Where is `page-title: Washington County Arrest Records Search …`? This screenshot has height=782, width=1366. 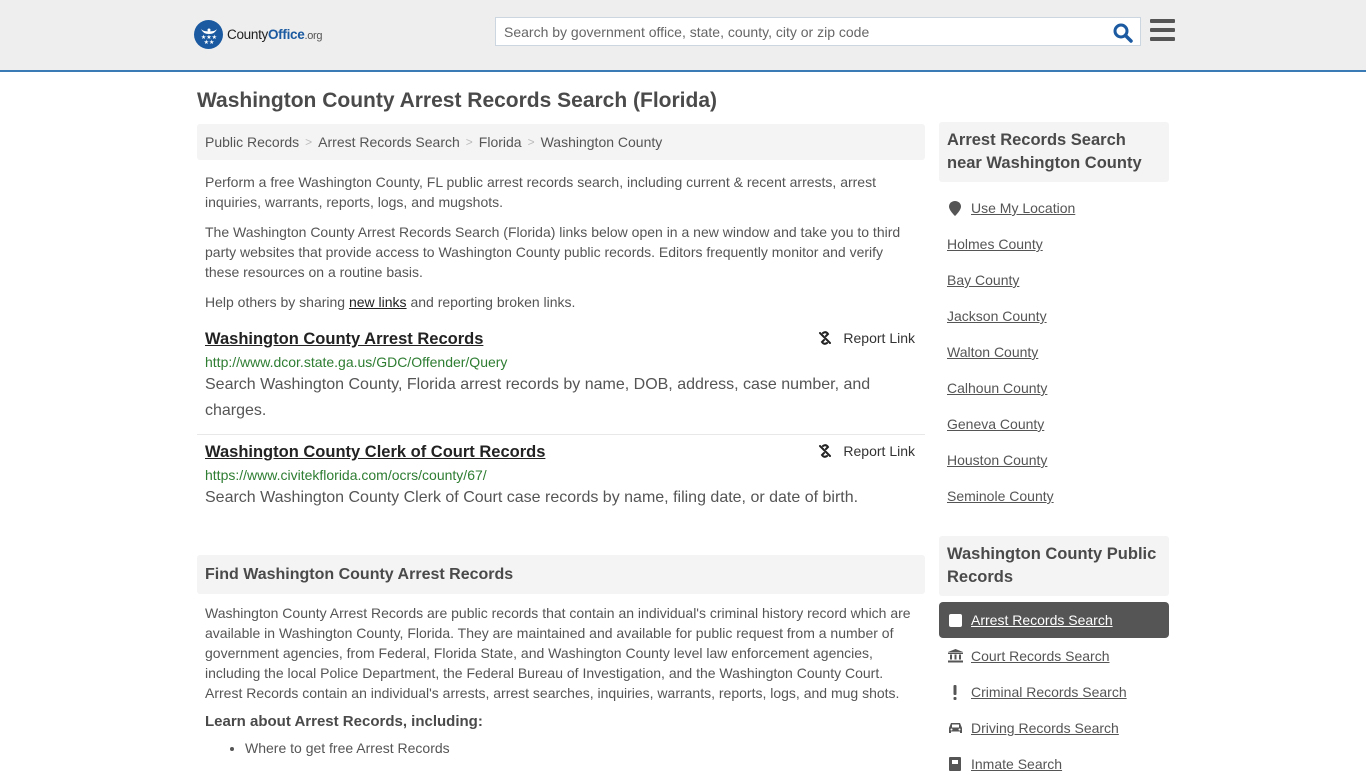 page-title: Washington County Arrest Records Search … is located at coordinates (457, 100).